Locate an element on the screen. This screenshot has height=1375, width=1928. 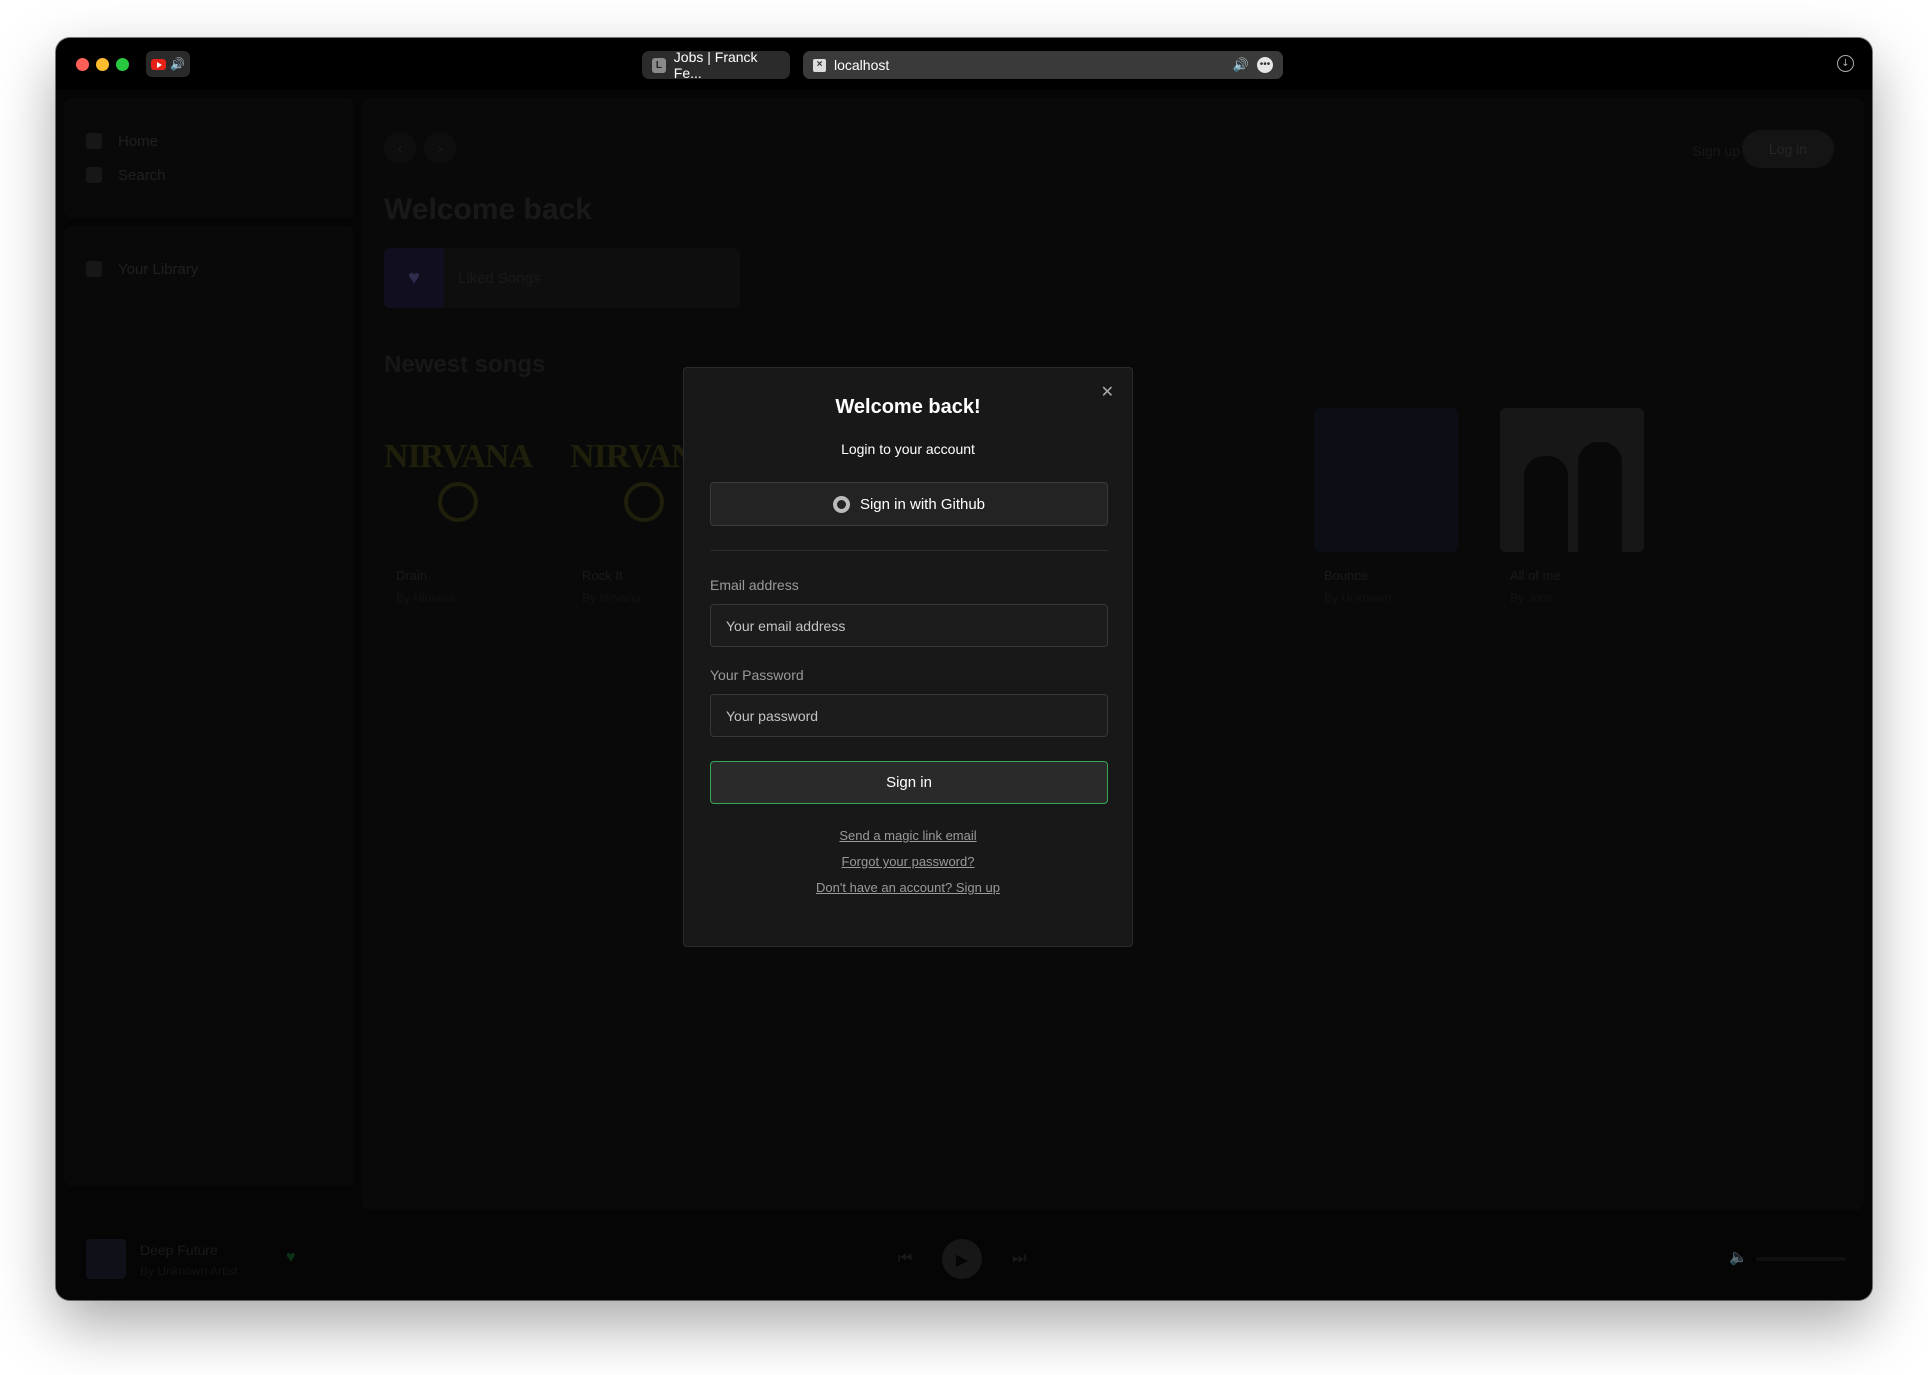
password-field is located at coordinates (909, 715).